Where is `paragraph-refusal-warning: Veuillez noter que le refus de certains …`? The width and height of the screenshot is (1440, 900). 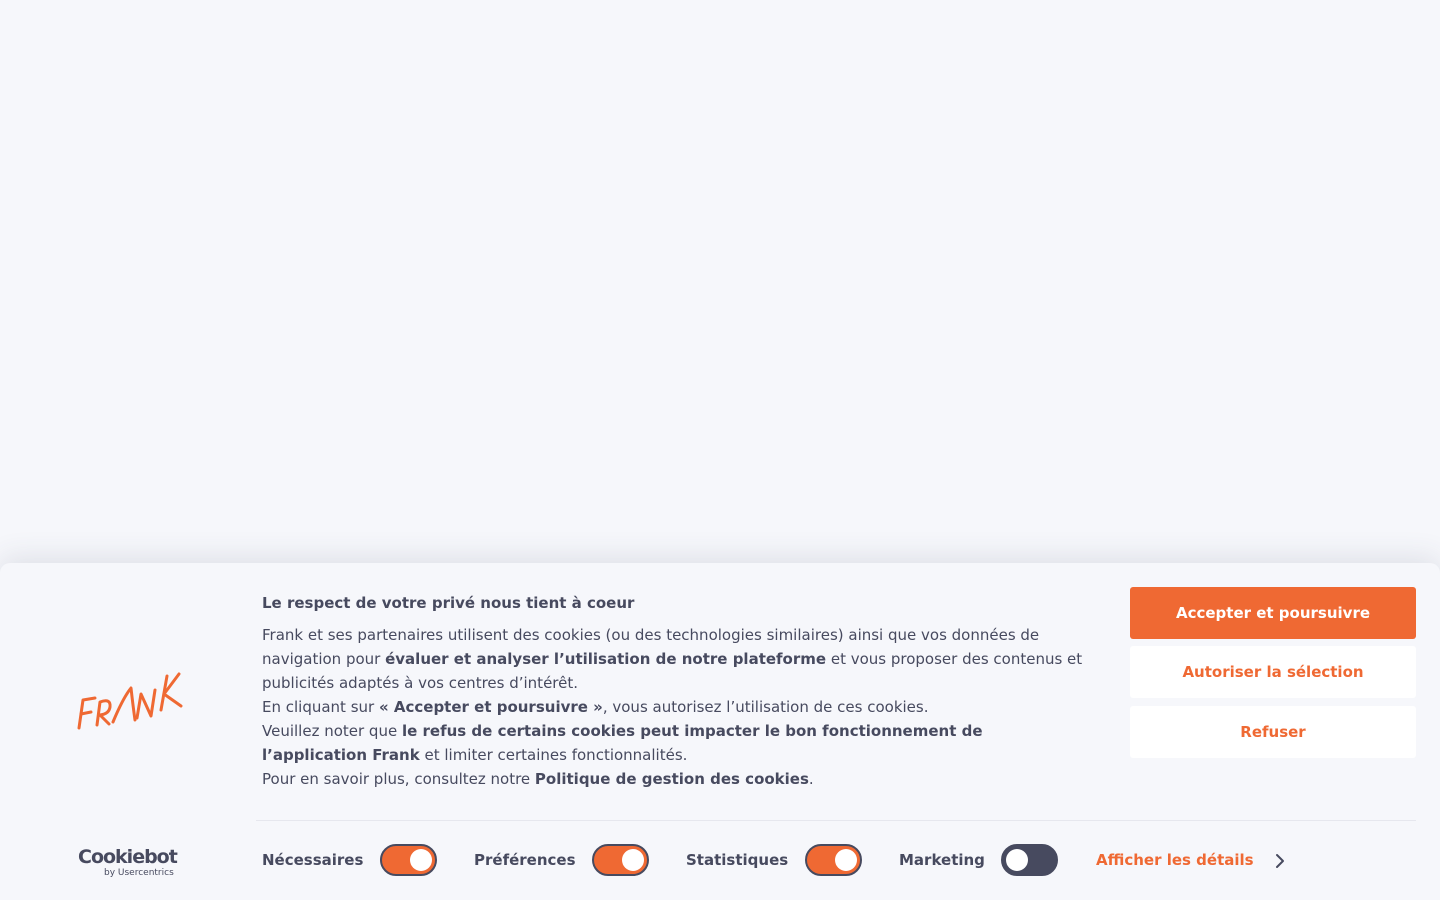 paragraph-refusal-warning: Veuillez noter que le refus de certains … is located at coordinates (622, 743).